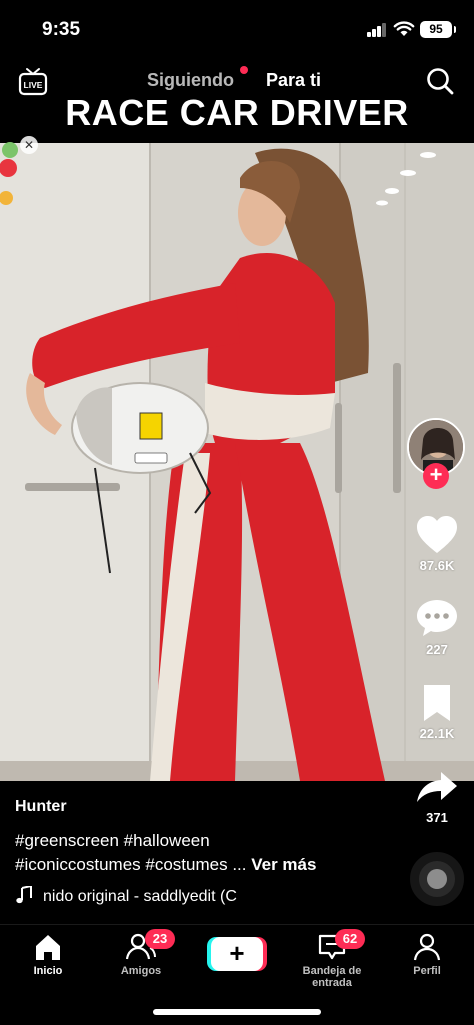 Image resolution: width=474 pixels, height=1025 pixels. What do you see at coordinates (437, 535) in the screenshot?
I see `heart-icon` at bounding box center [437, 535].